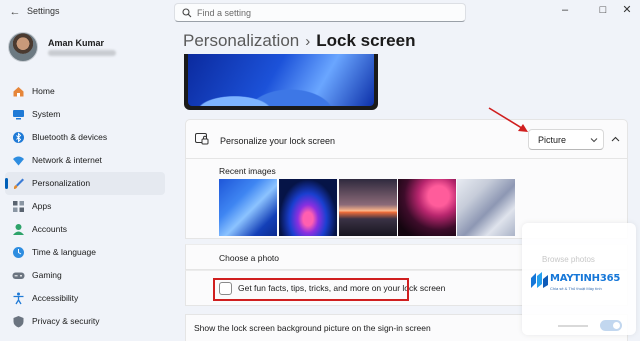  Describe the element at coordinates (23, 47) in the screenshot. I see `avatar` at that location.